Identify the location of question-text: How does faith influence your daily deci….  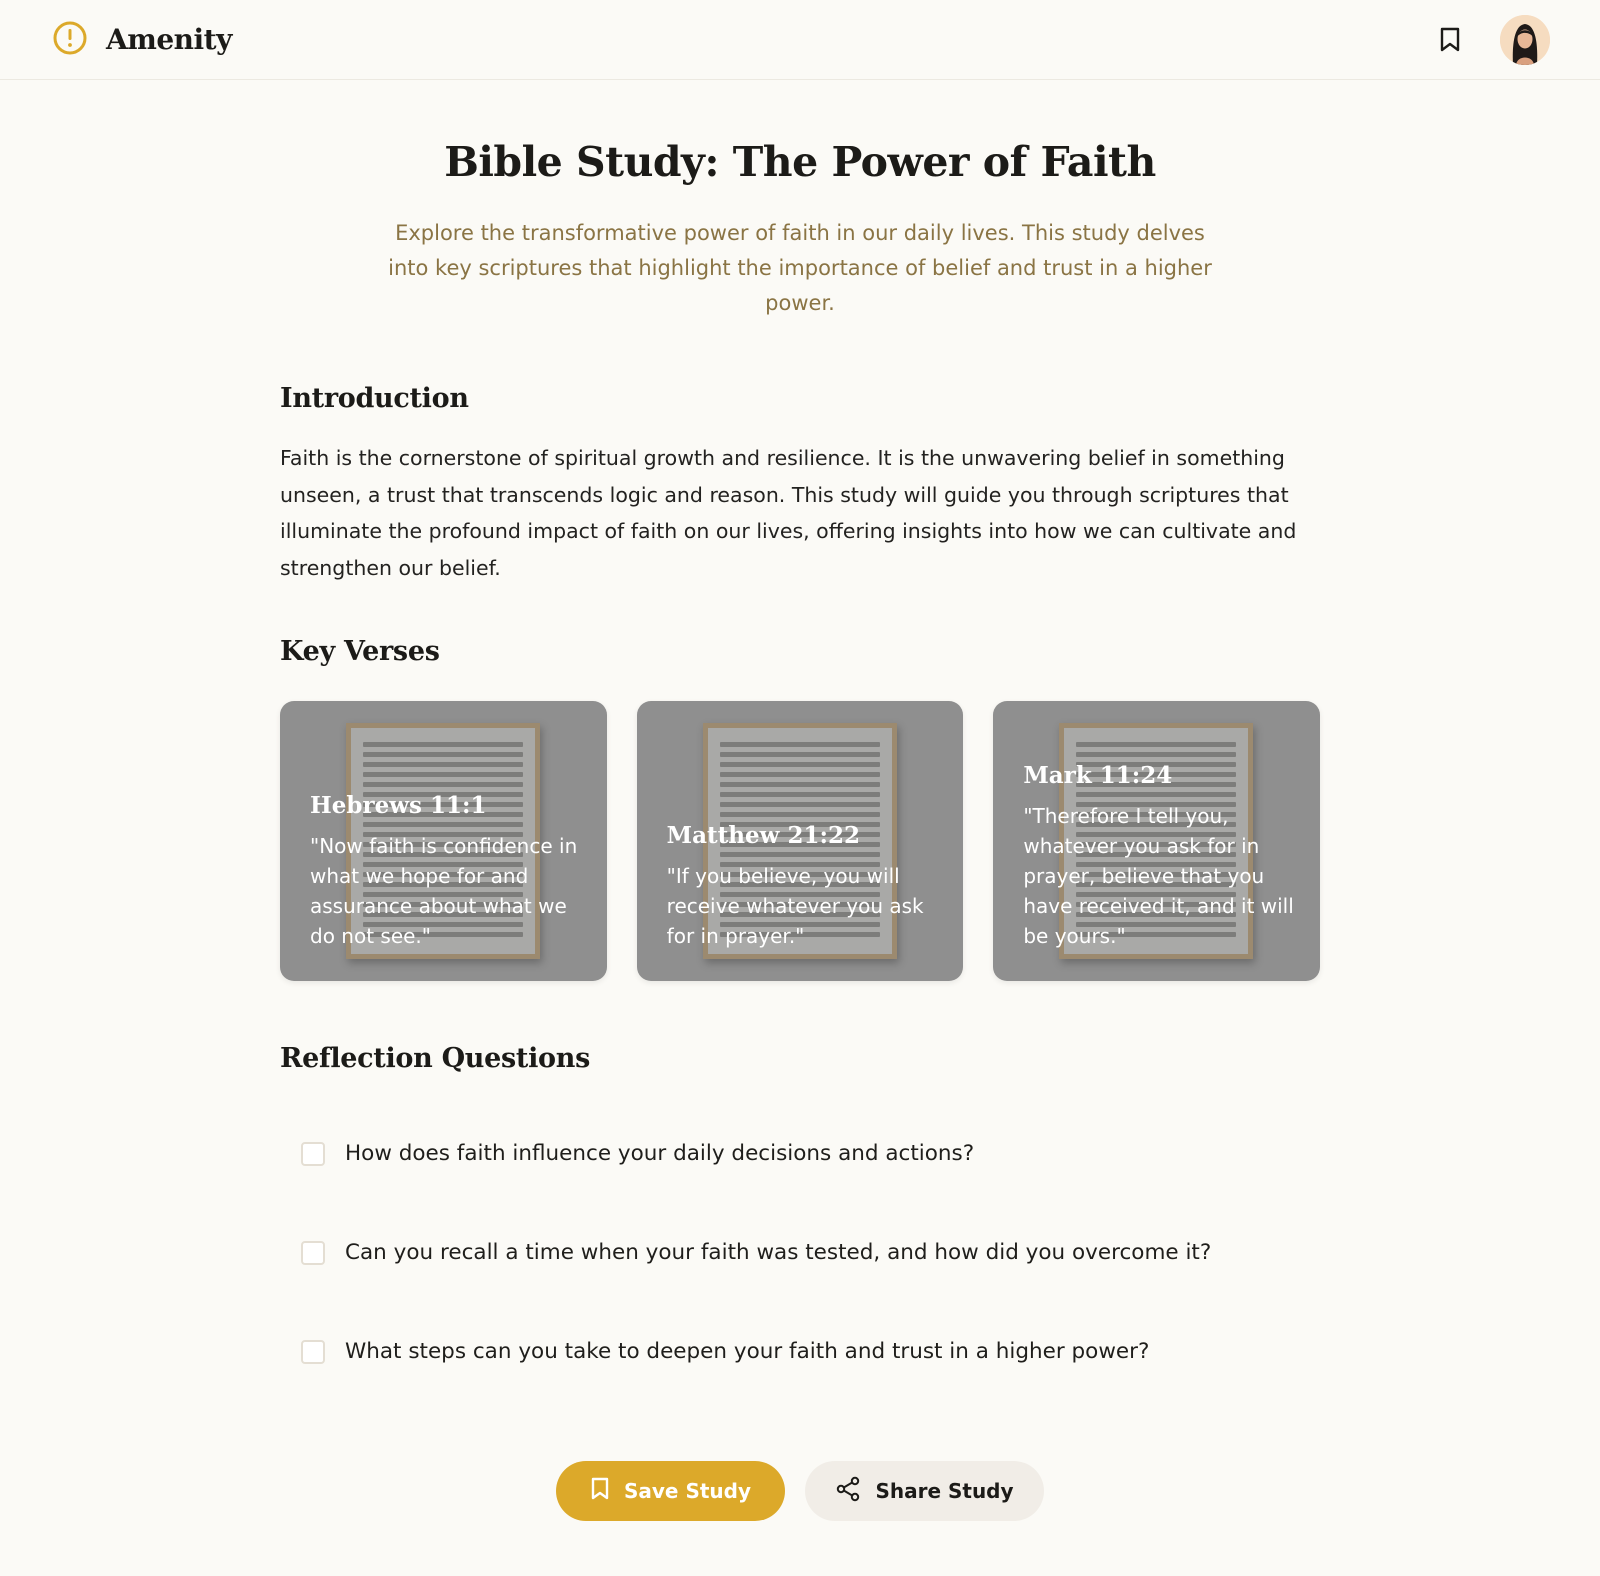
(660, 1153).